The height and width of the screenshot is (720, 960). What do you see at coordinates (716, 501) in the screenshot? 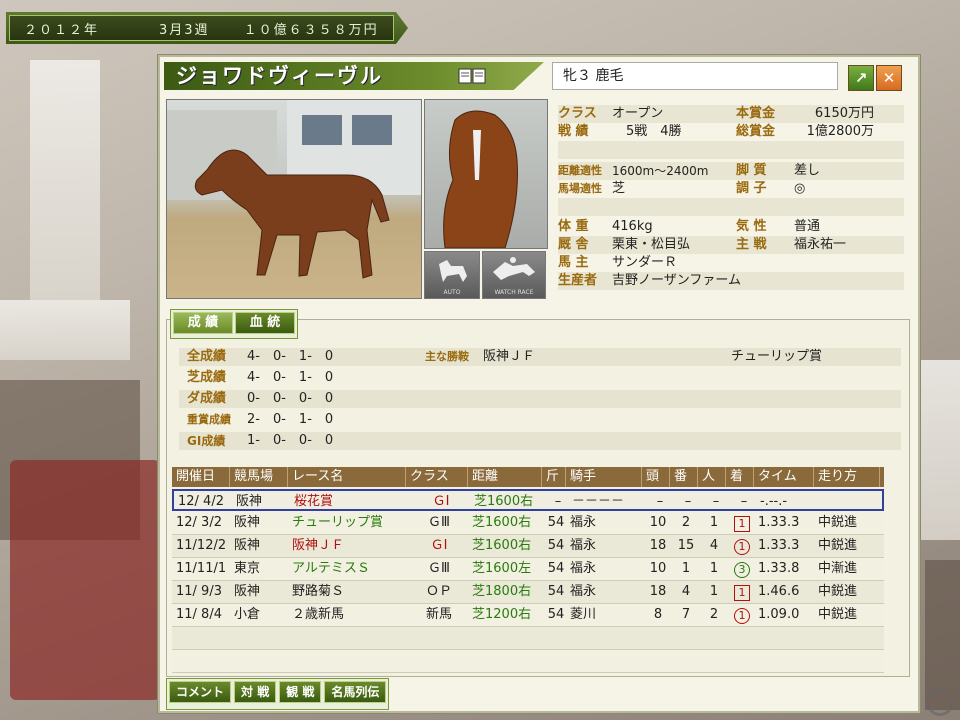
I see `cell-pop: –` at bounding box center [716, 501].